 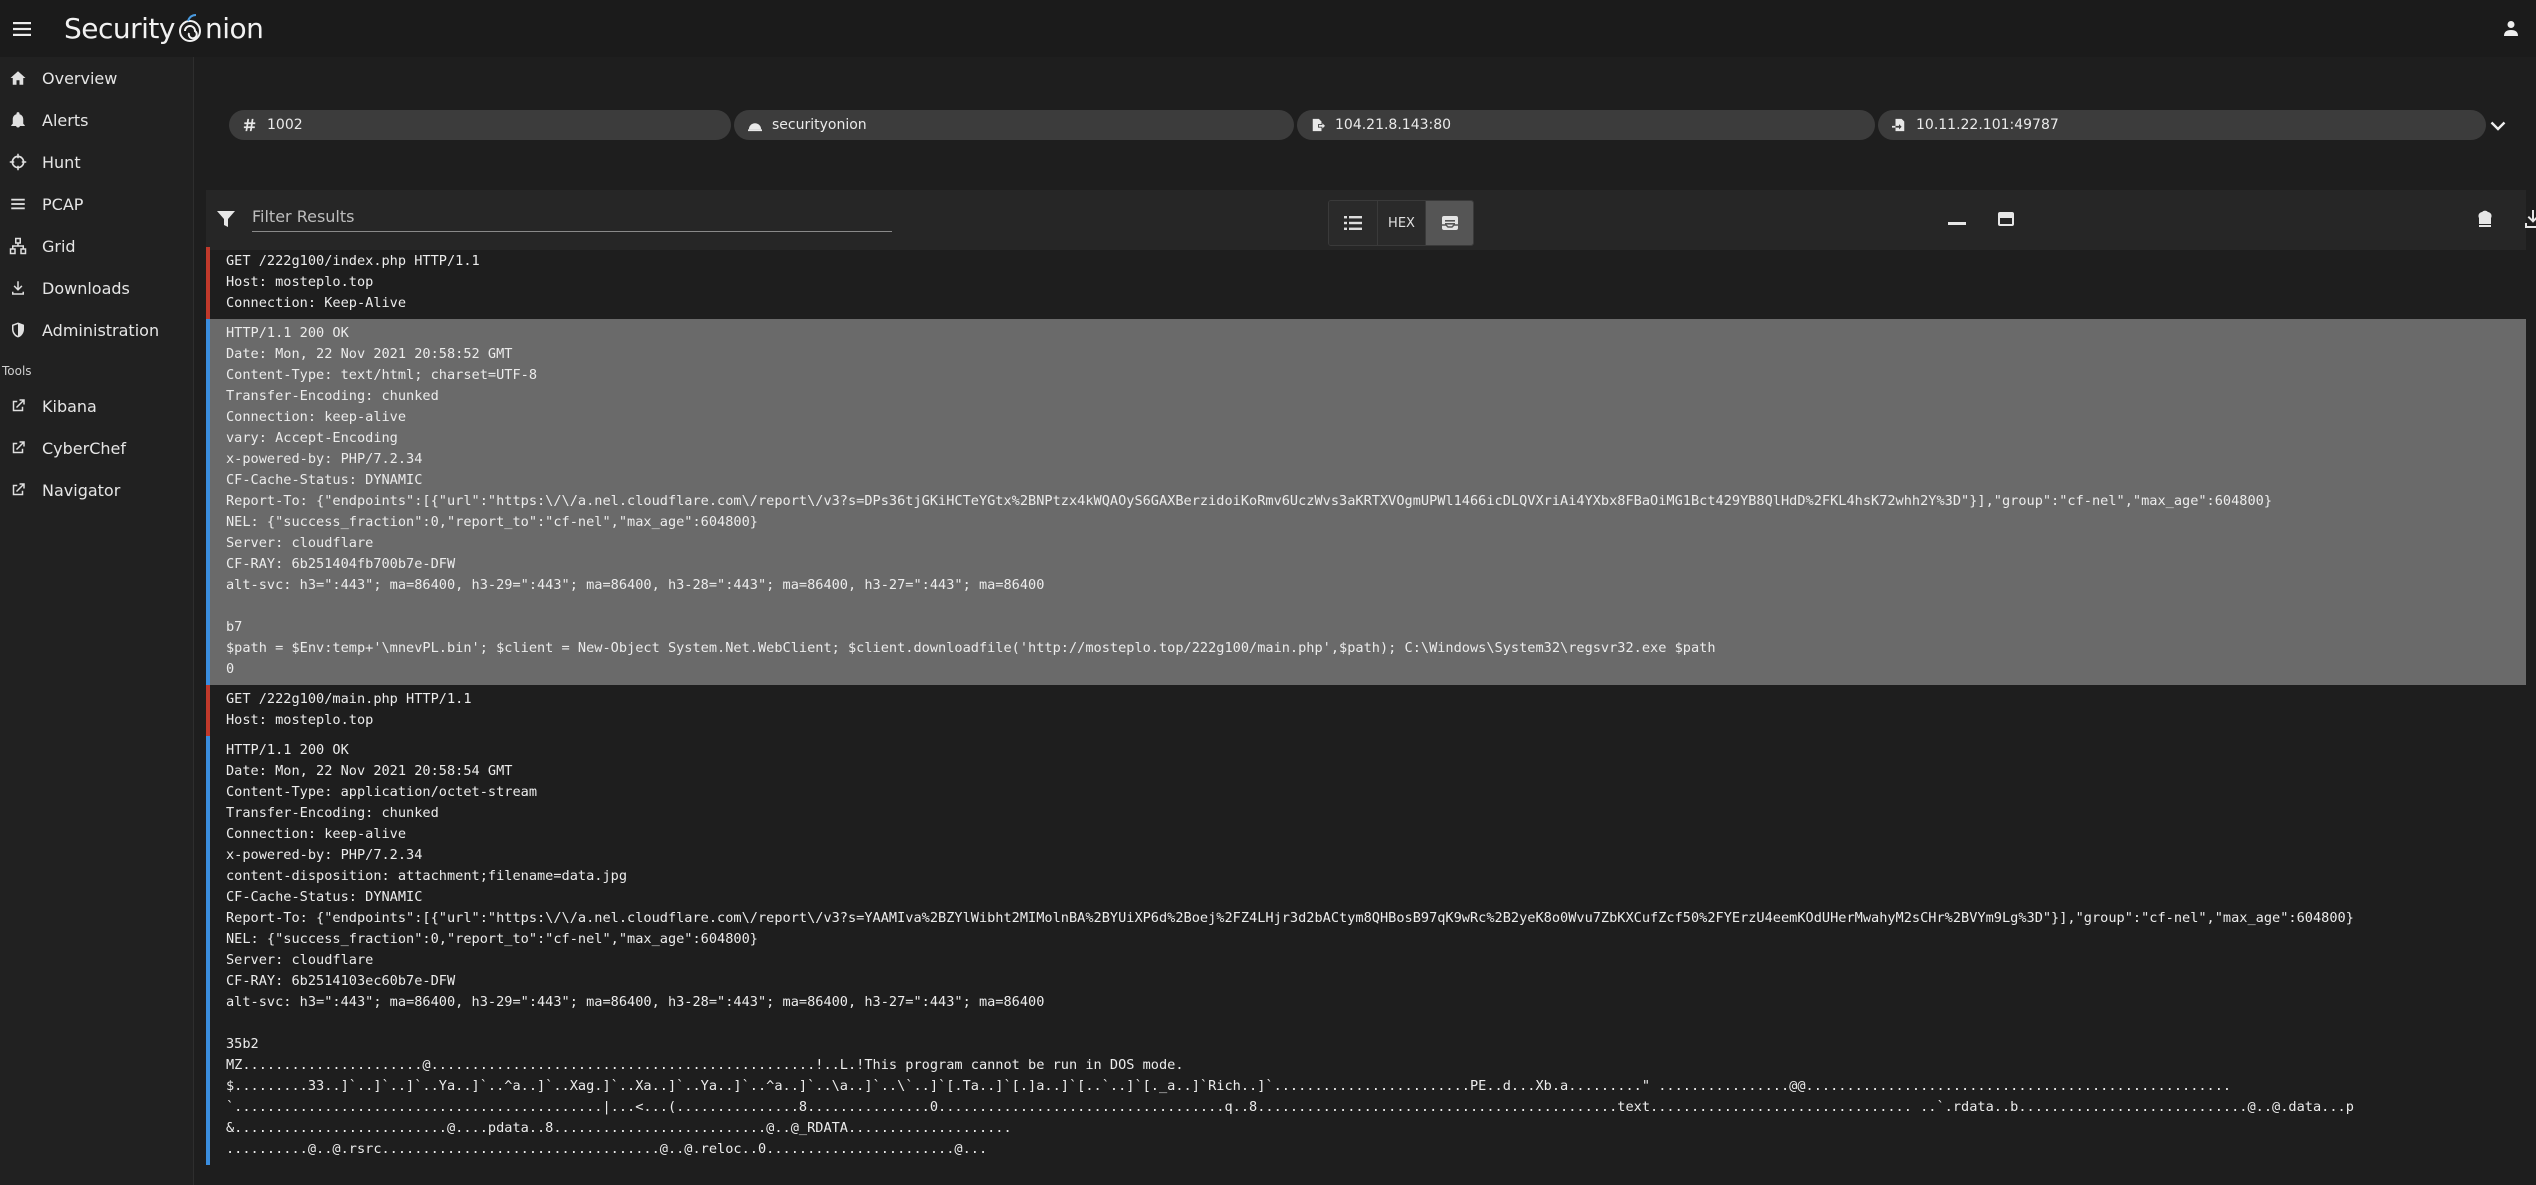 I want to click on list-view-icon, so click(x=1353, y=223).